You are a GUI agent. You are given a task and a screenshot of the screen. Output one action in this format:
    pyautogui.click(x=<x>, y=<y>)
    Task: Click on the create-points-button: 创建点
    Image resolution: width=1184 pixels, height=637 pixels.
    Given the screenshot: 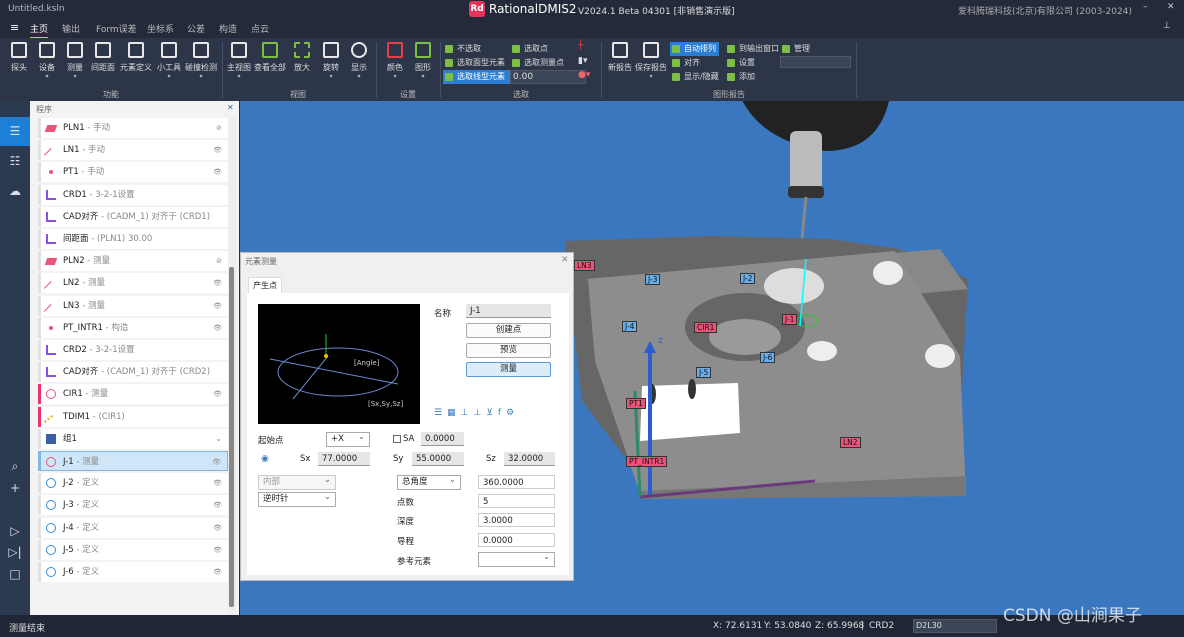 What is the action you would take?
    pyautogui.click(x=508, y=330)
    